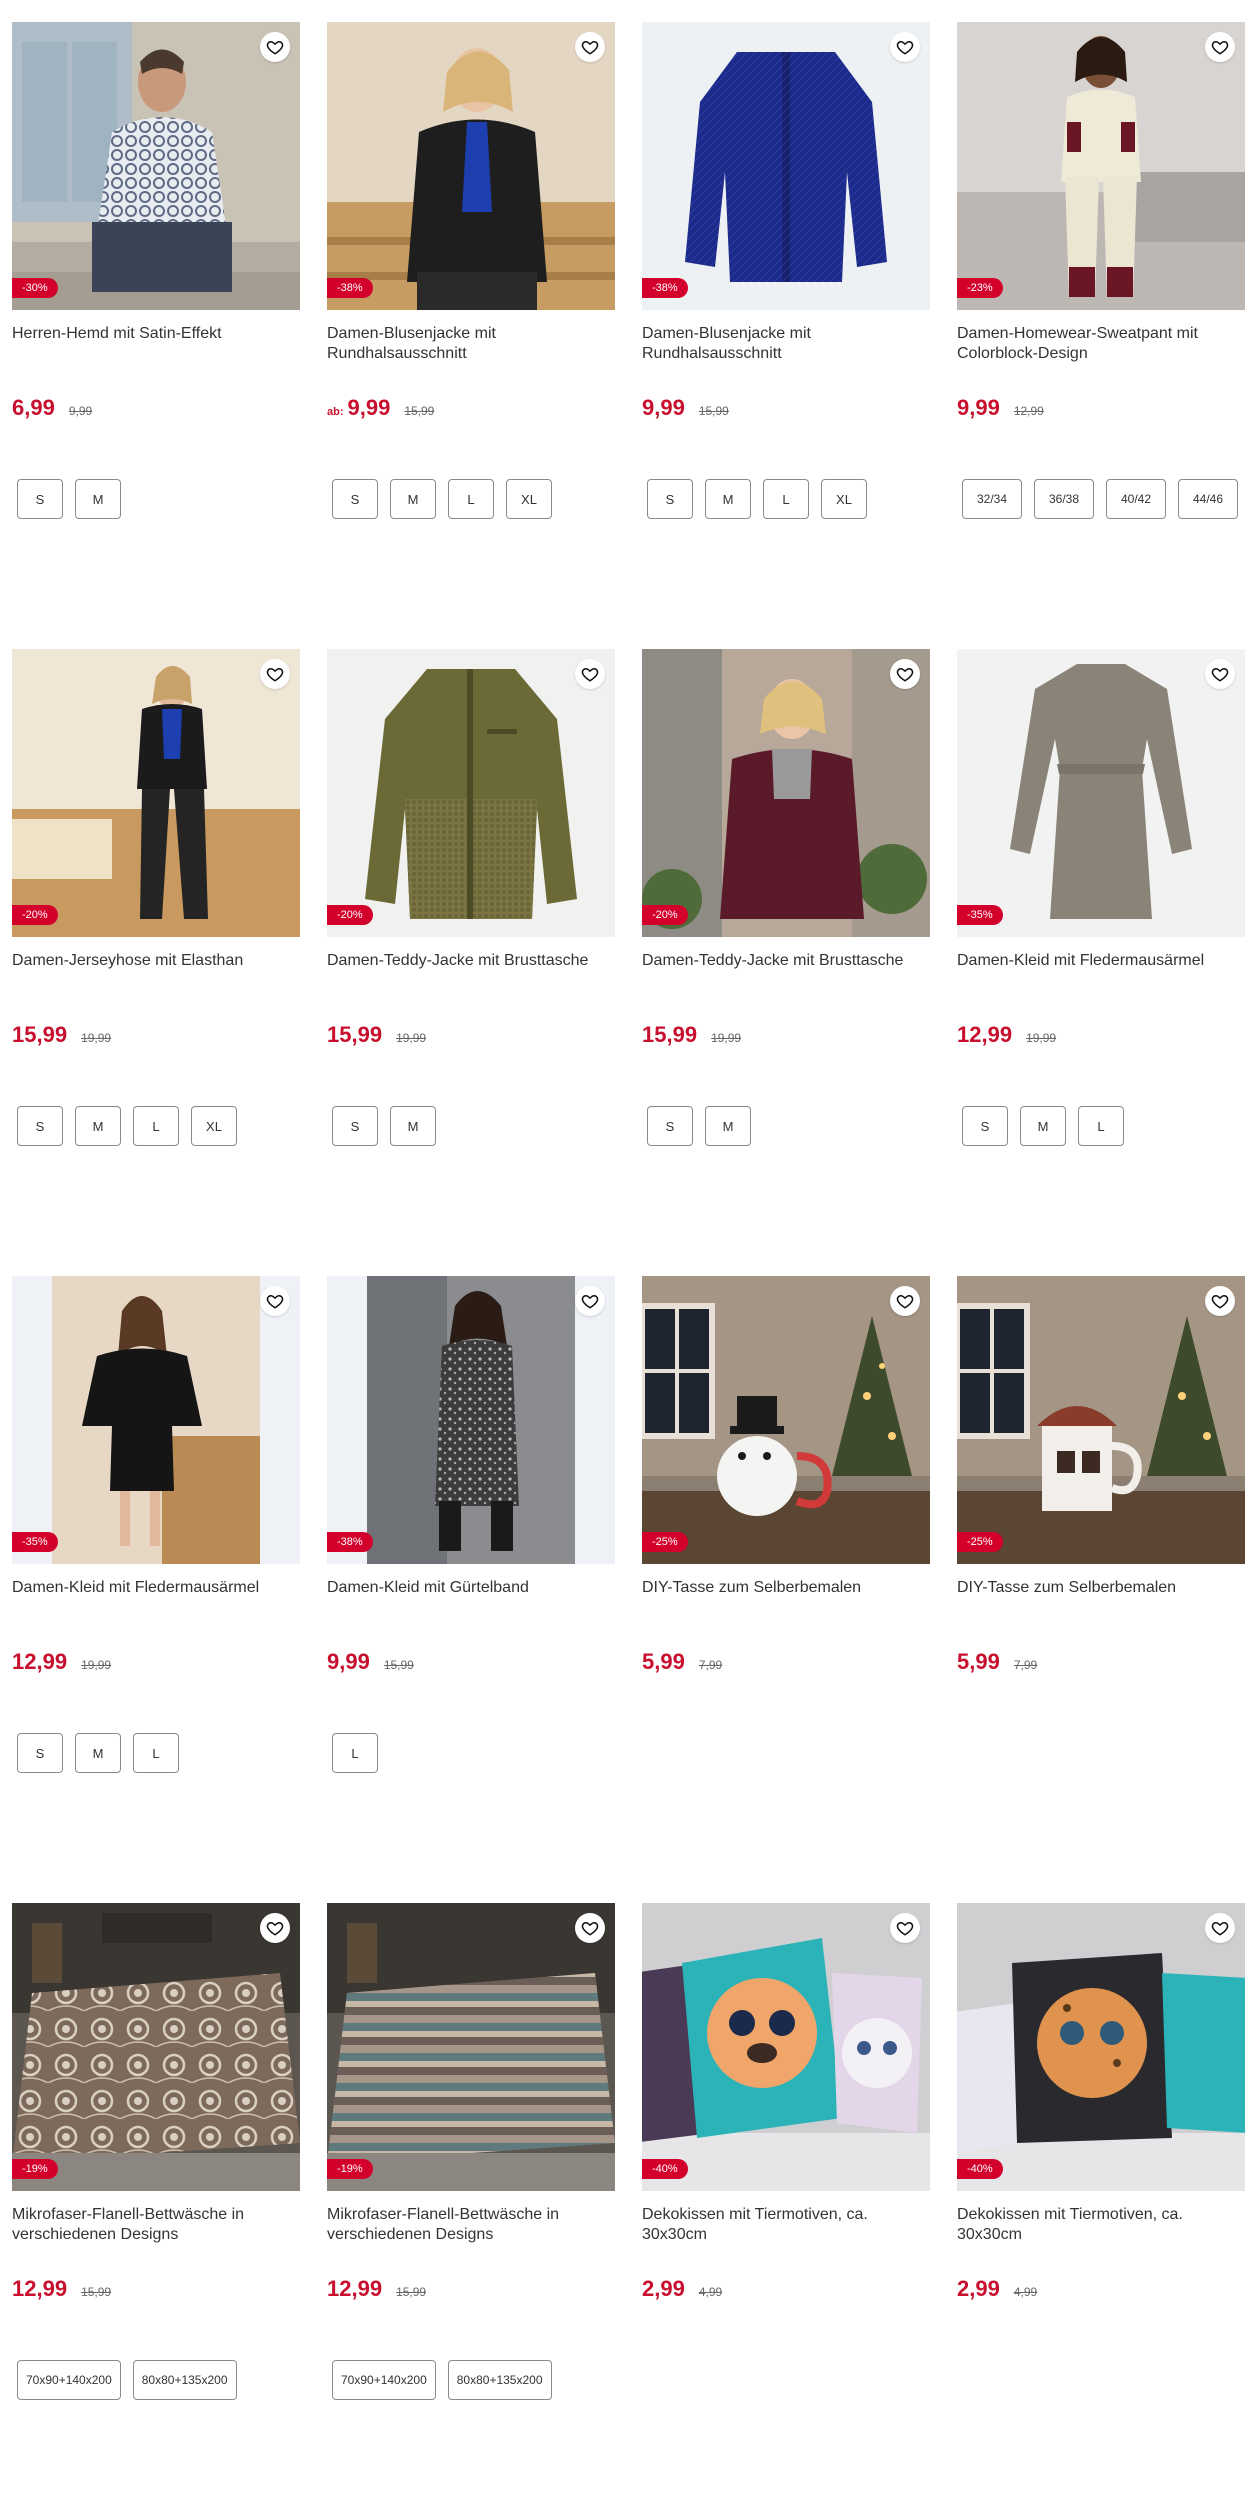 This screenshot has height=2509, width=1250. Describe the element at coordinates (1208, 499) in the screenshot. I see `size-option-button: 44/46` at that location.